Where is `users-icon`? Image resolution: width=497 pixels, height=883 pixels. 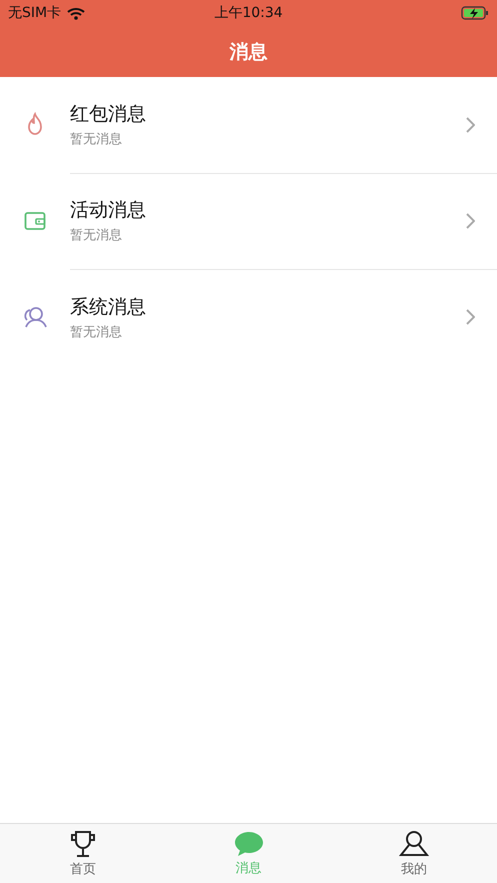
users-icon is located at coordinates (35, 317).